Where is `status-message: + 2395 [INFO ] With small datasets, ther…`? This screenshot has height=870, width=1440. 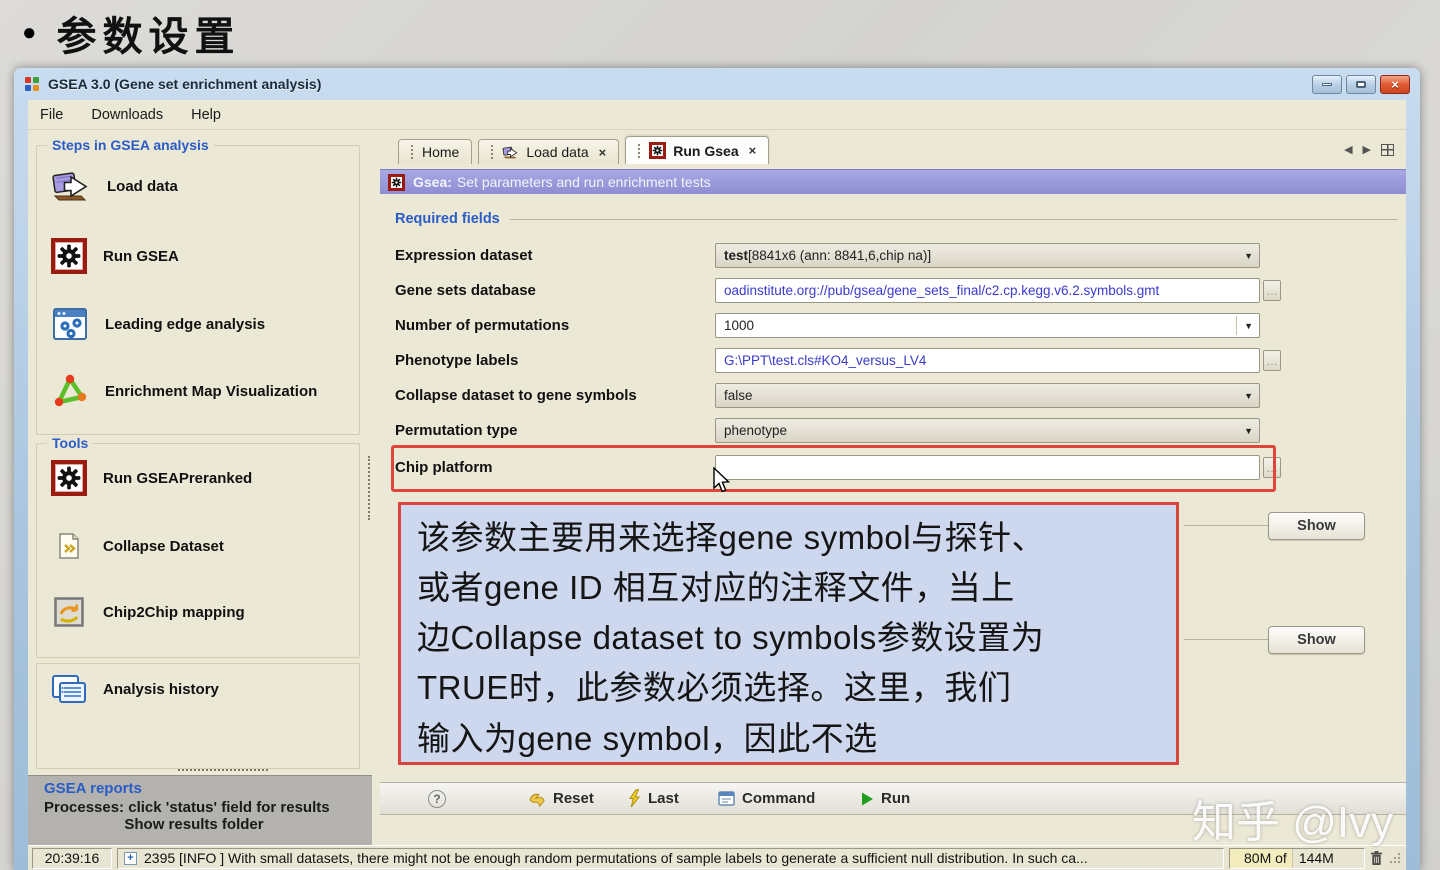
status-message: + 2395 [INFO ] With small datasets, ther… is located at coordinates (670, 858).